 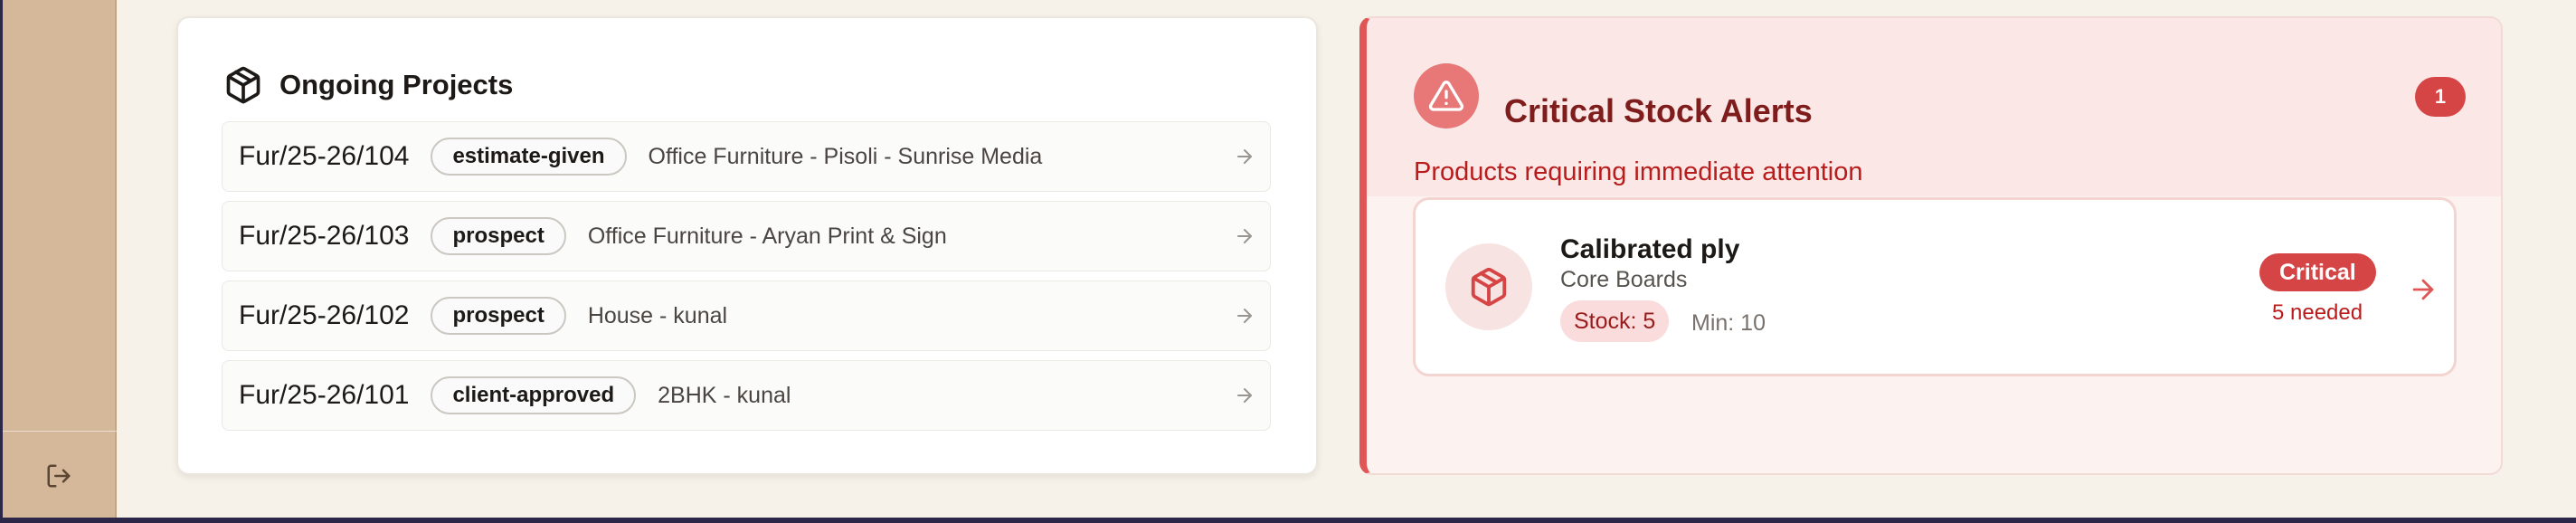 I want to click on project-description: 2BHK - kunal, so click(x=725, y=395).